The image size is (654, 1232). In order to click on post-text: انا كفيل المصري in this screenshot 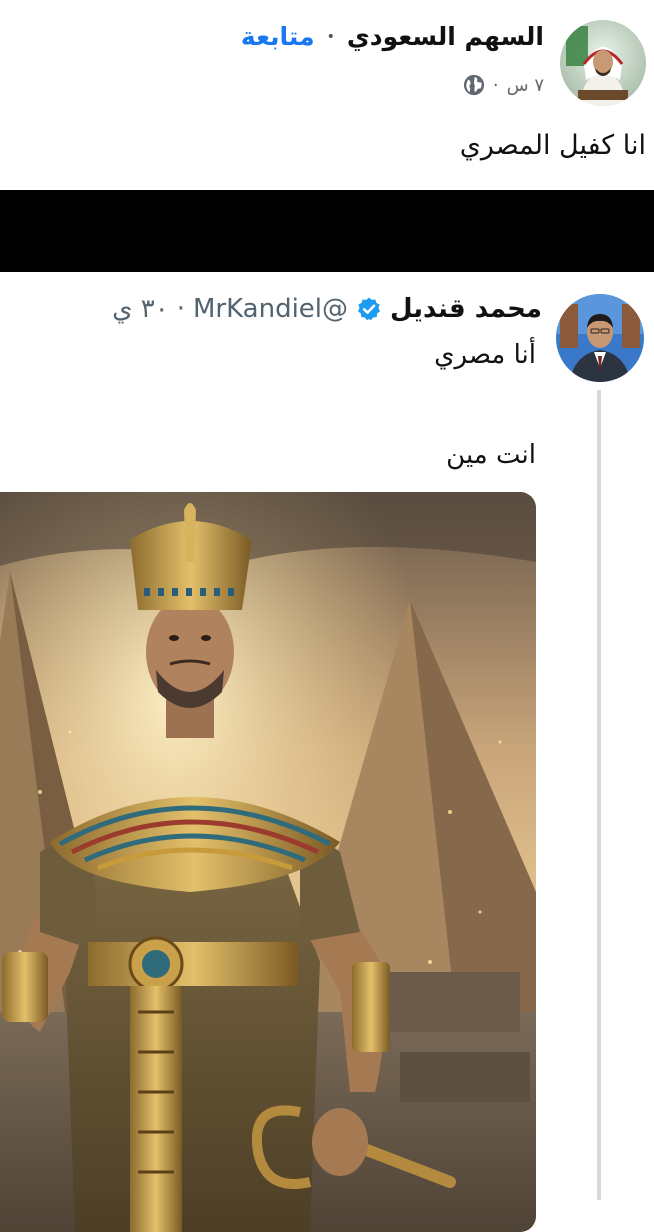, I will do `click(552, 145)`.